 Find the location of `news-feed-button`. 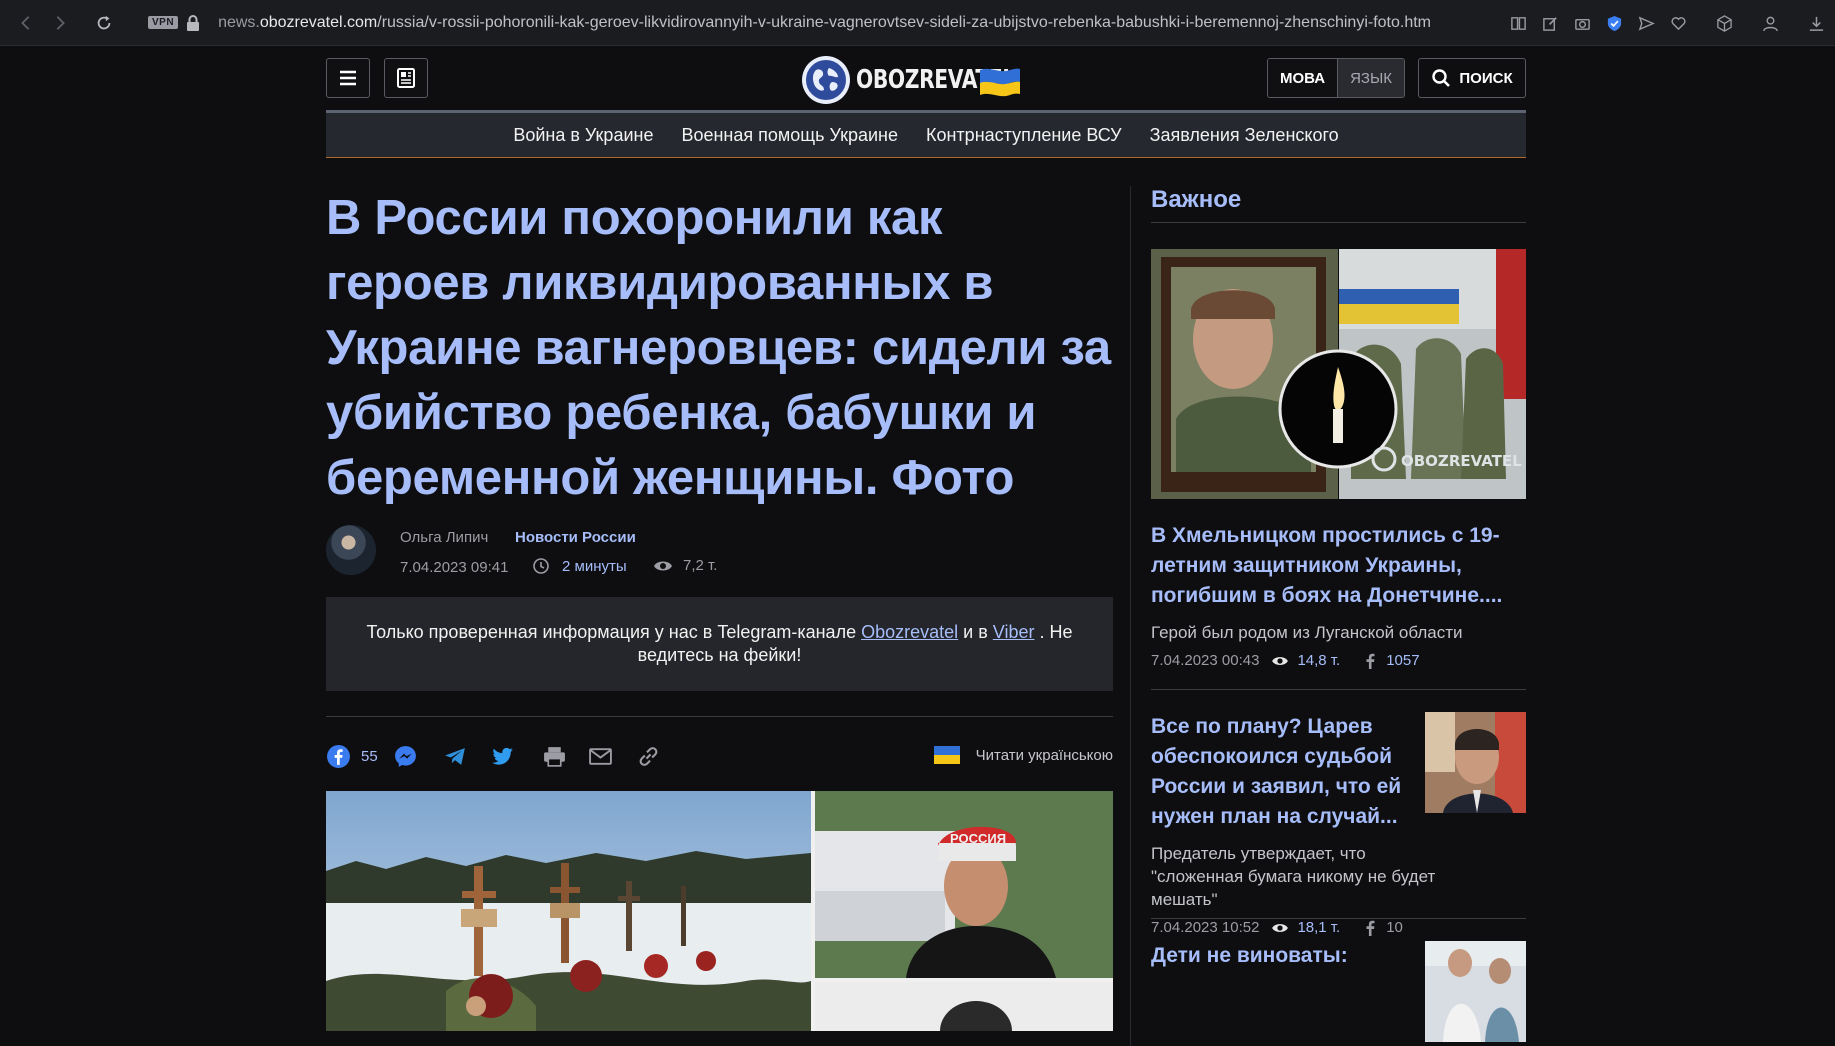

news-feed-button is located at coordinates (406, 78).